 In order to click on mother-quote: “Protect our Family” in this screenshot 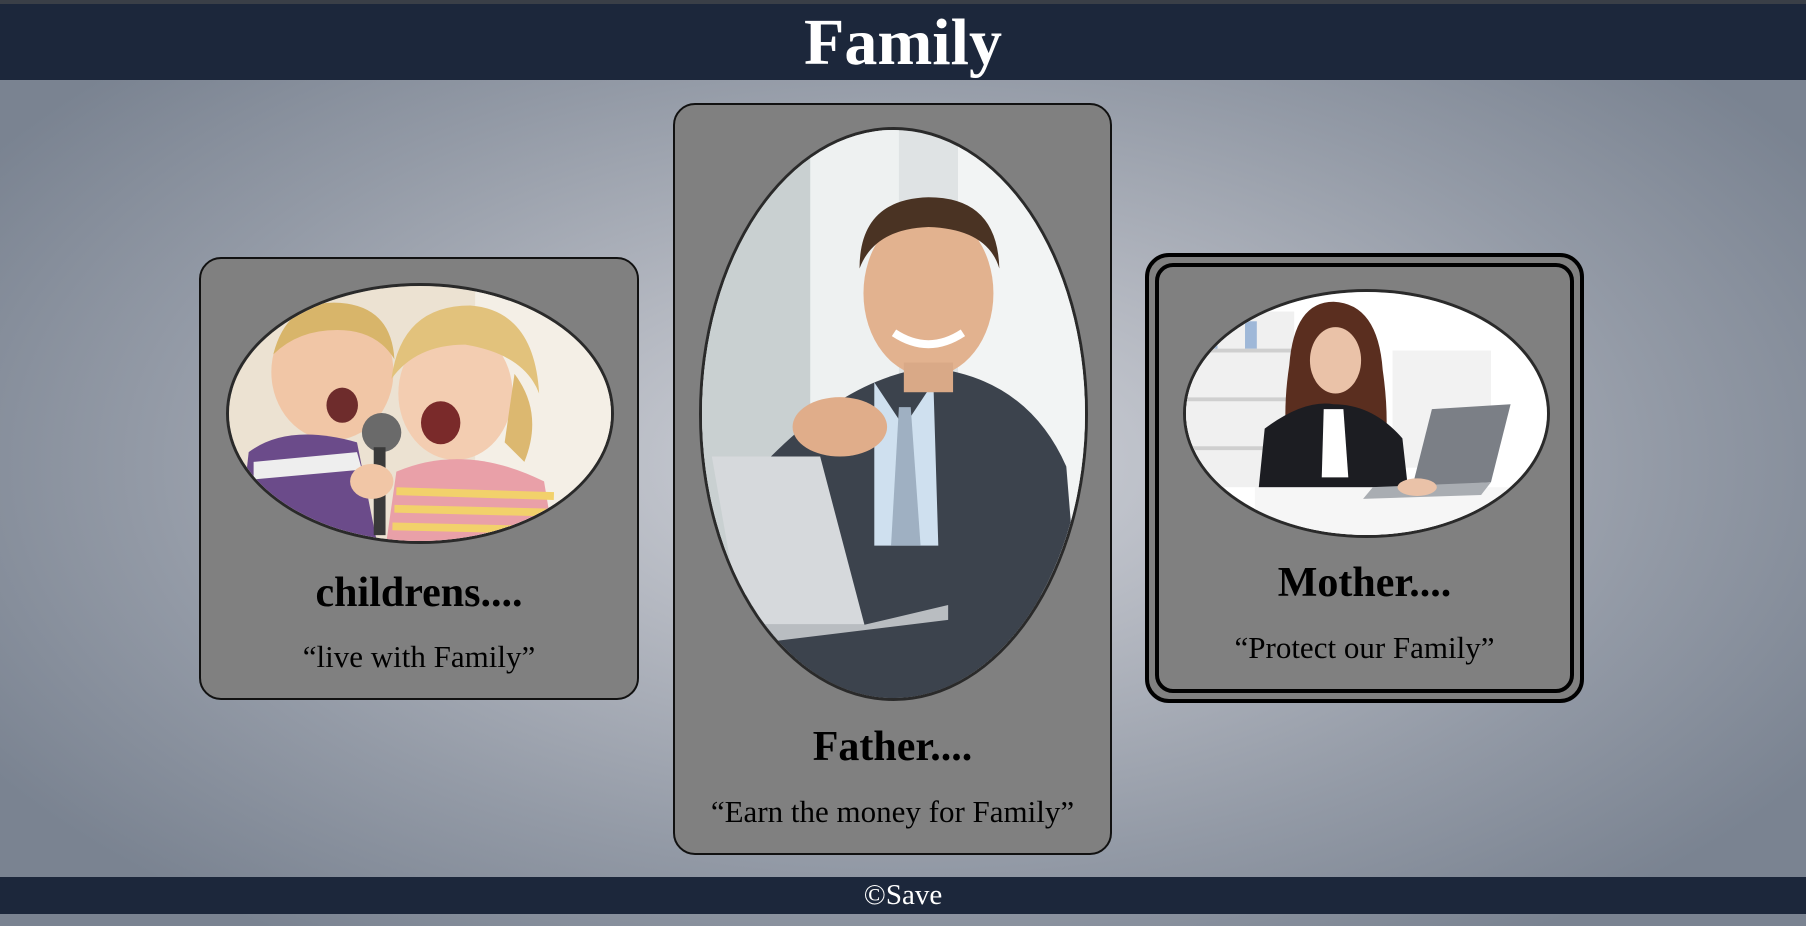, I will do `click(1364, 647)`.